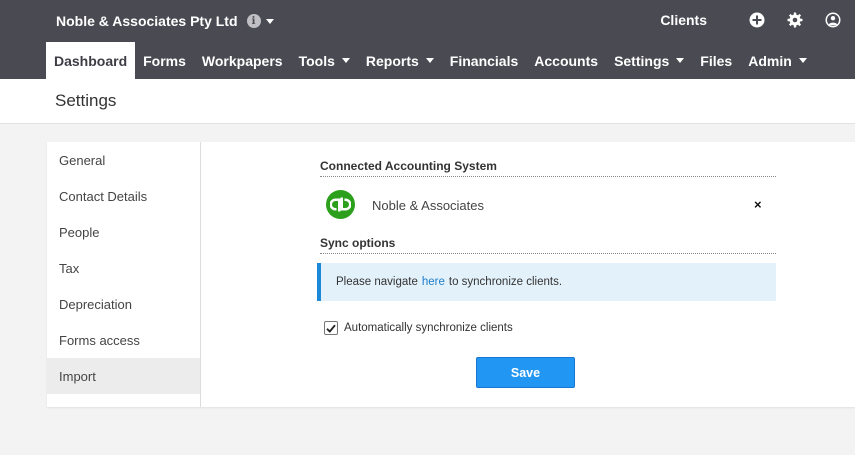  Describe the element at coordinates (82, 160) in the screenshot. I see `sidebar-item-label: General` at that location.